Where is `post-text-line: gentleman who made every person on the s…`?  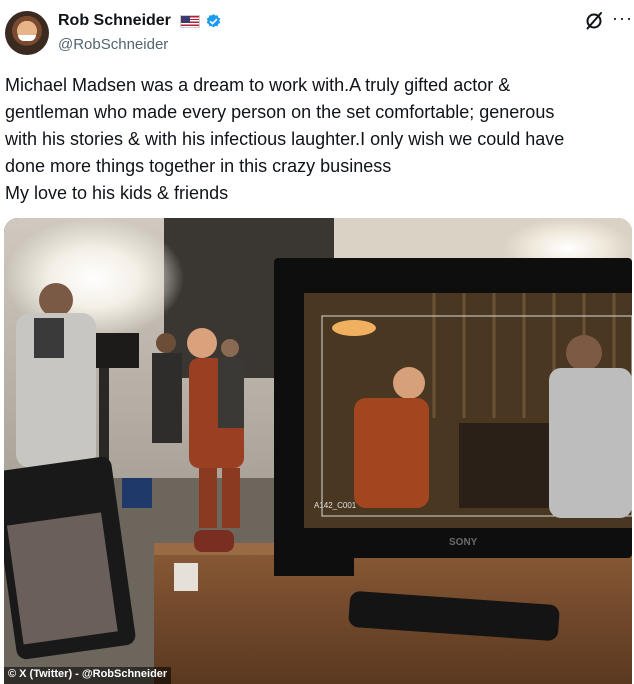 post-text-line: gentleman who made every person on the s… is located at coordinates (280, 112).